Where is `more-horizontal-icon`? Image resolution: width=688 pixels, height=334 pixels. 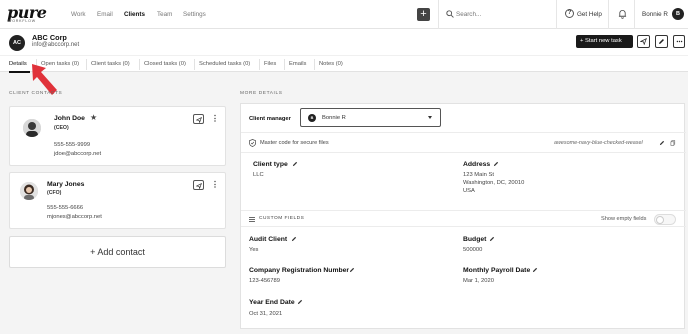 more-horizontal-icon is located at coordinates (679, 41).